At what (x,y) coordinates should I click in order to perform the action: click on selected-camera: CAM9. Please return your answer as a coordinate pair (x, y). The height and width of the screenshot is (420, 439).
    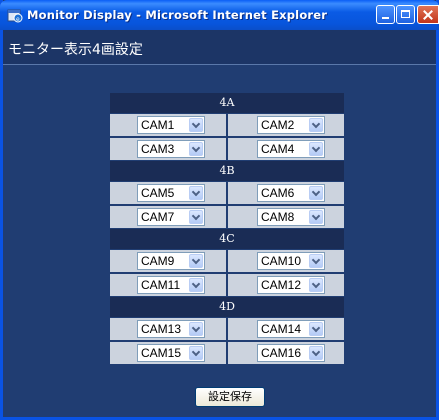
    Looking at the image, I should click on (158, 261).